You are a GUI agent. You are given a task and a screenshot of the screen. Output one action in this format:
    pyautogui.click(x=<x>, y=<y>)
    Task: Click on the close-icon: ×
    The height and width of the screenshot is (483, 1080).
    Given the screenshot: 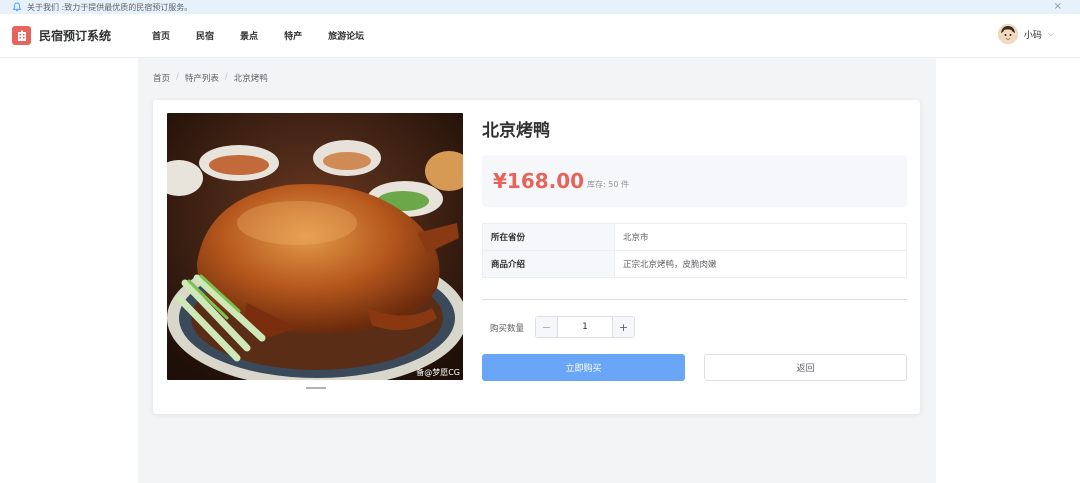 What is the action you would take?
    pyautogui.click(x=1058, y=7)
    